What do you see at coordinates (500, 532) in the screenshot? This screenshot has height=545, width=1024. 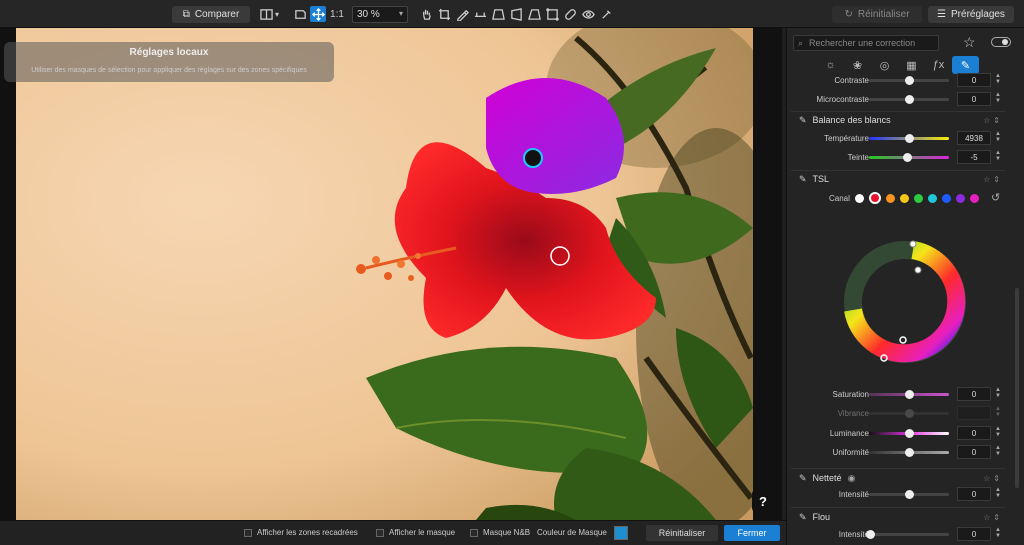 I see `mask-bw-checkbox: Masque N&B` at bounding box center [500, 532].